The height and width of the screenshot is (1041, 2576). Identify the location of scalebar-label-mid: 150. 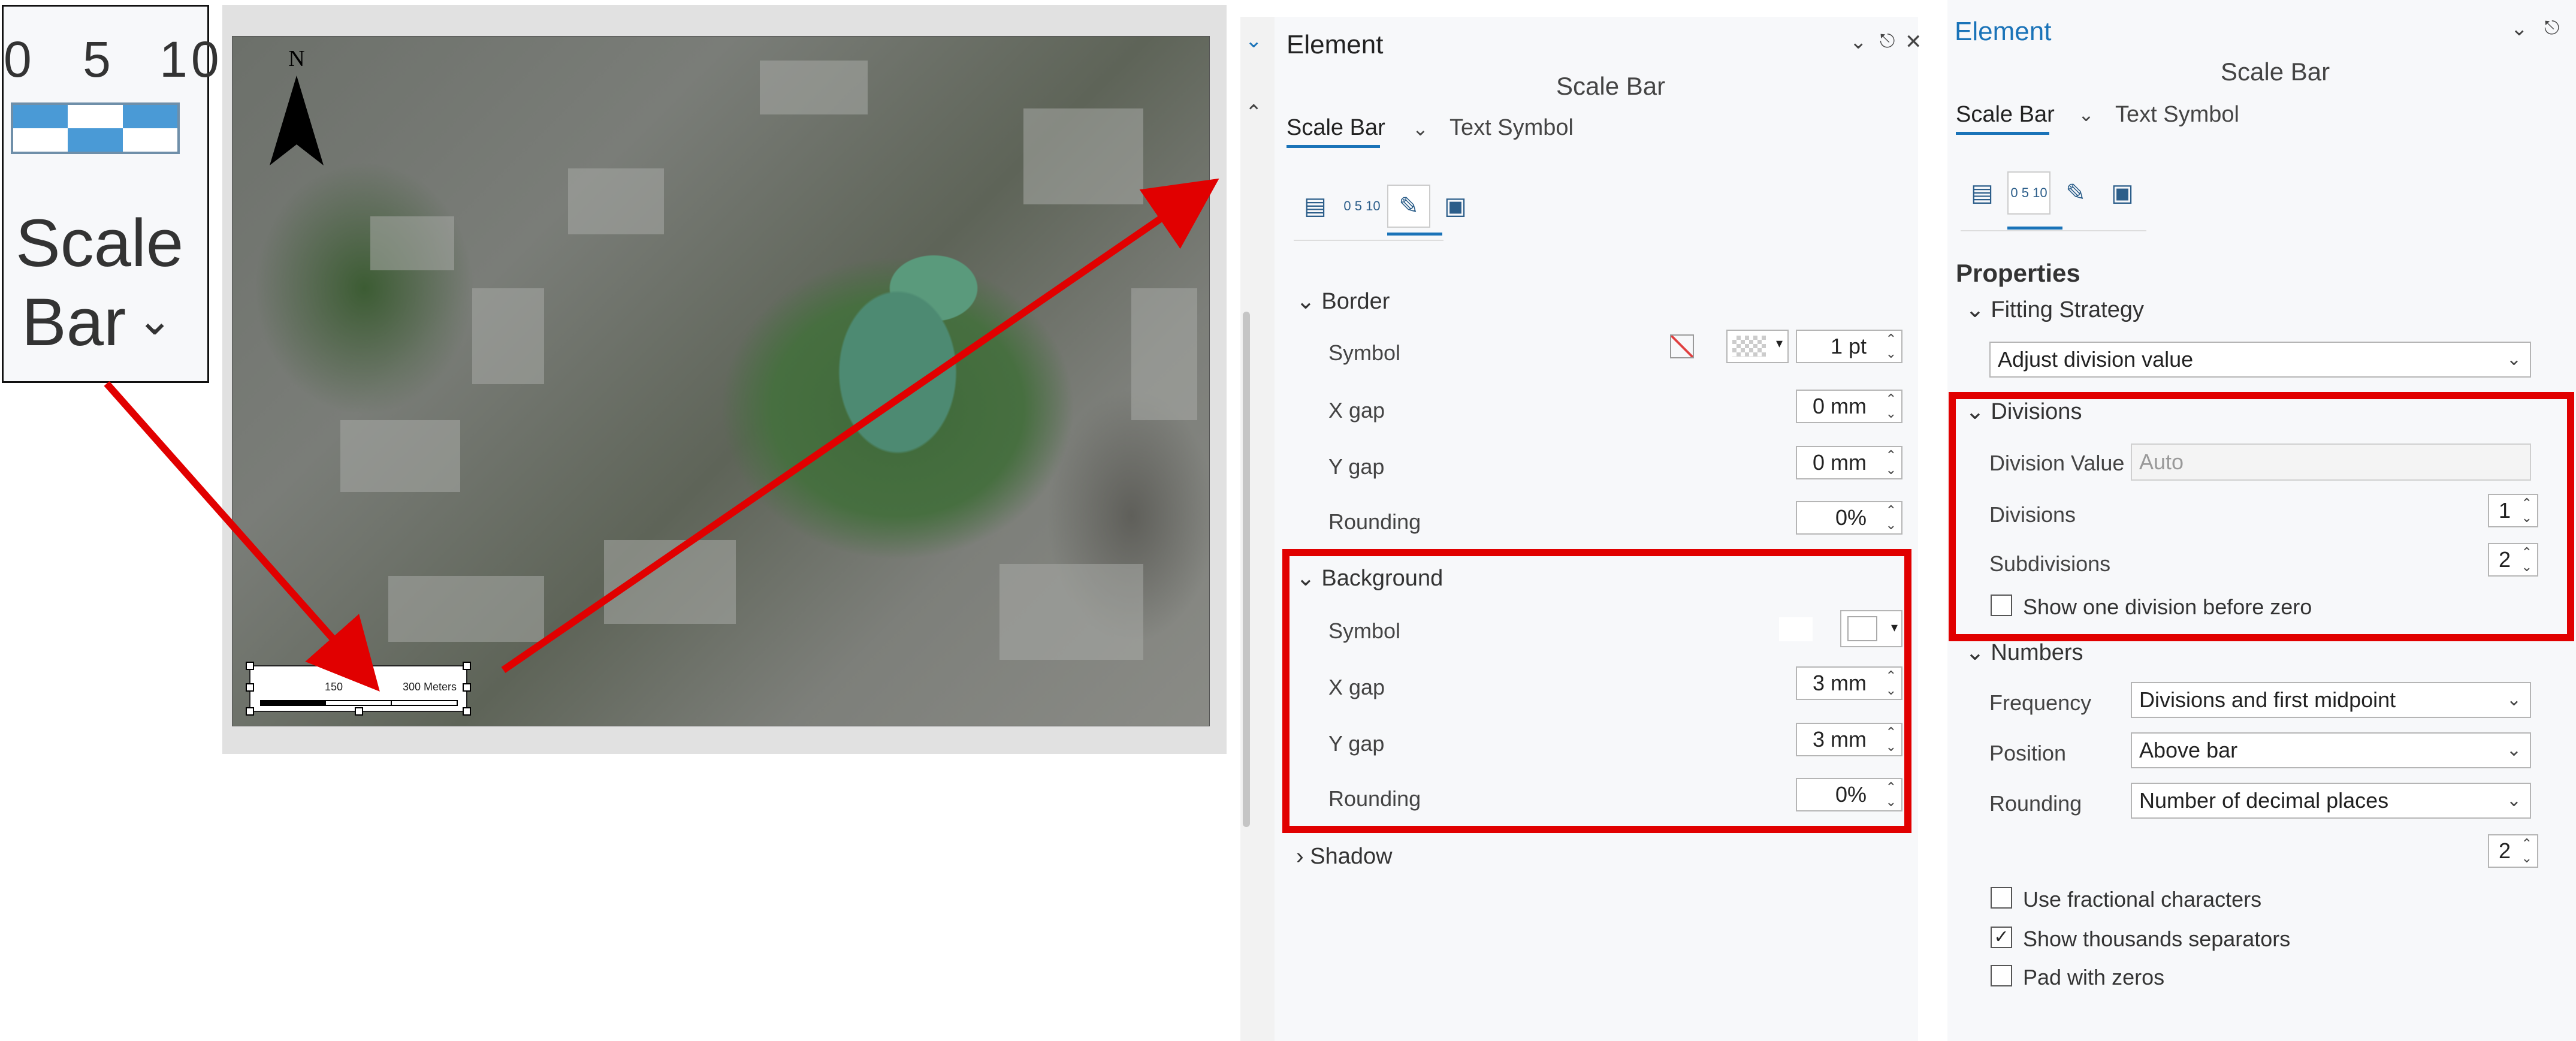
(334, 687).